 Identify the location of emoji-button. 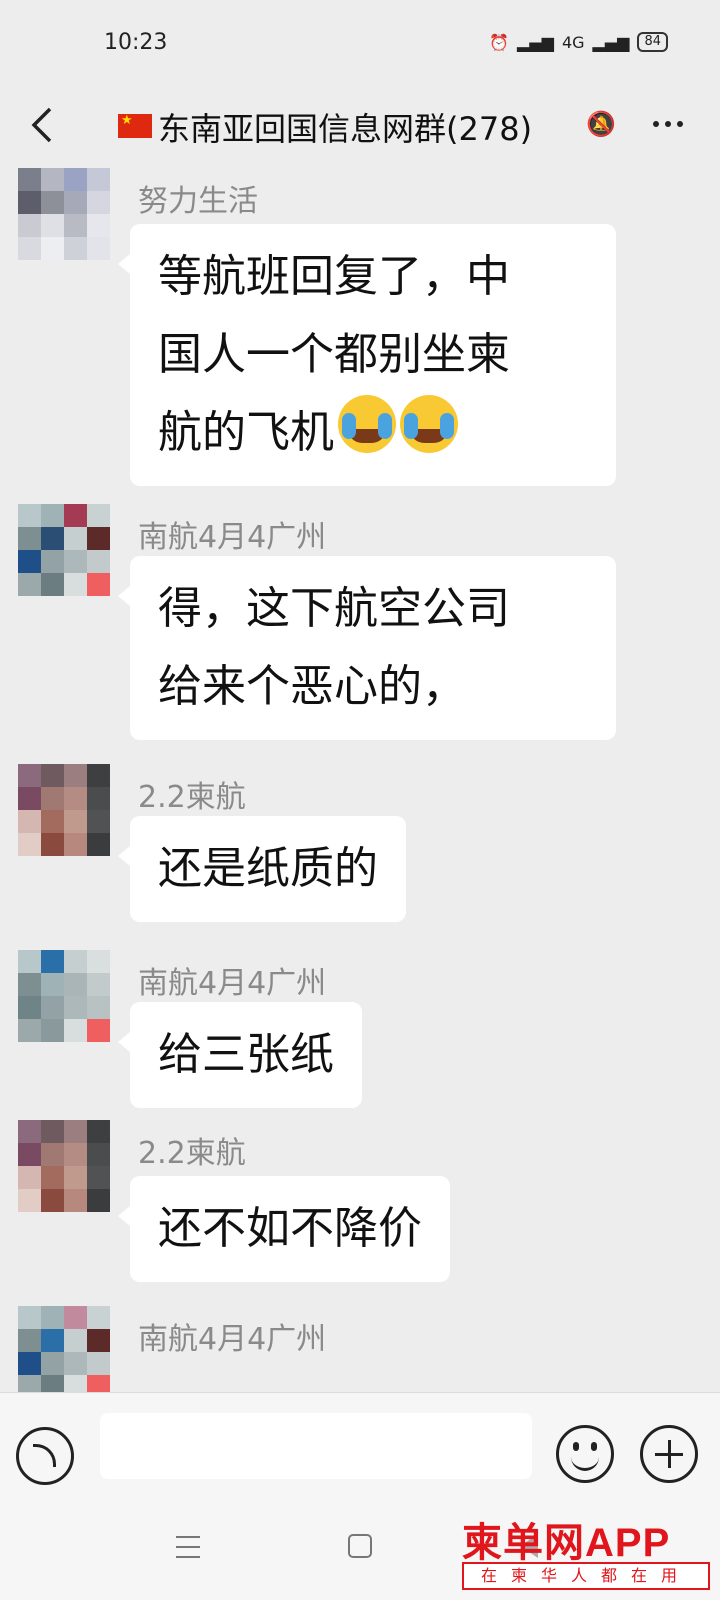
(585, 1454).